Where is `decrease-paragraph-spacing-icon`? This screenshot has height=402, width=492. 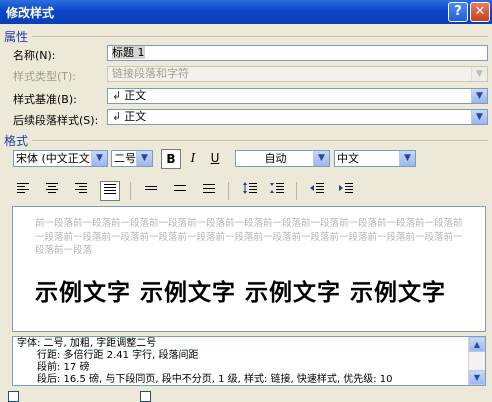 decrease-paragraph-spacing-icon is located at coordinates (277, 191).